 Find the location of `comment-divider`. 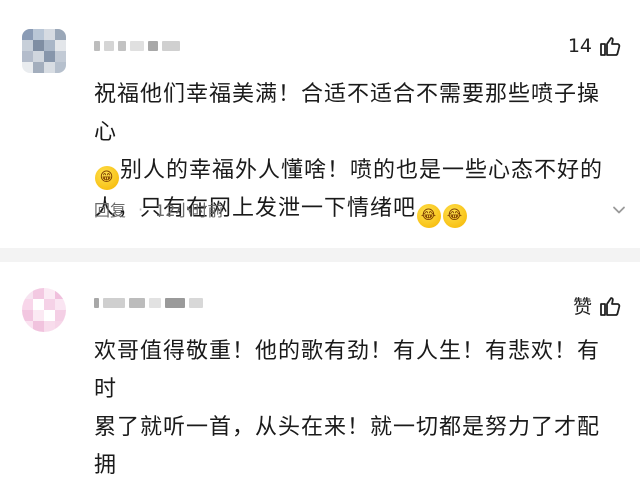

comment-divider is located at coordinates (320, 255).